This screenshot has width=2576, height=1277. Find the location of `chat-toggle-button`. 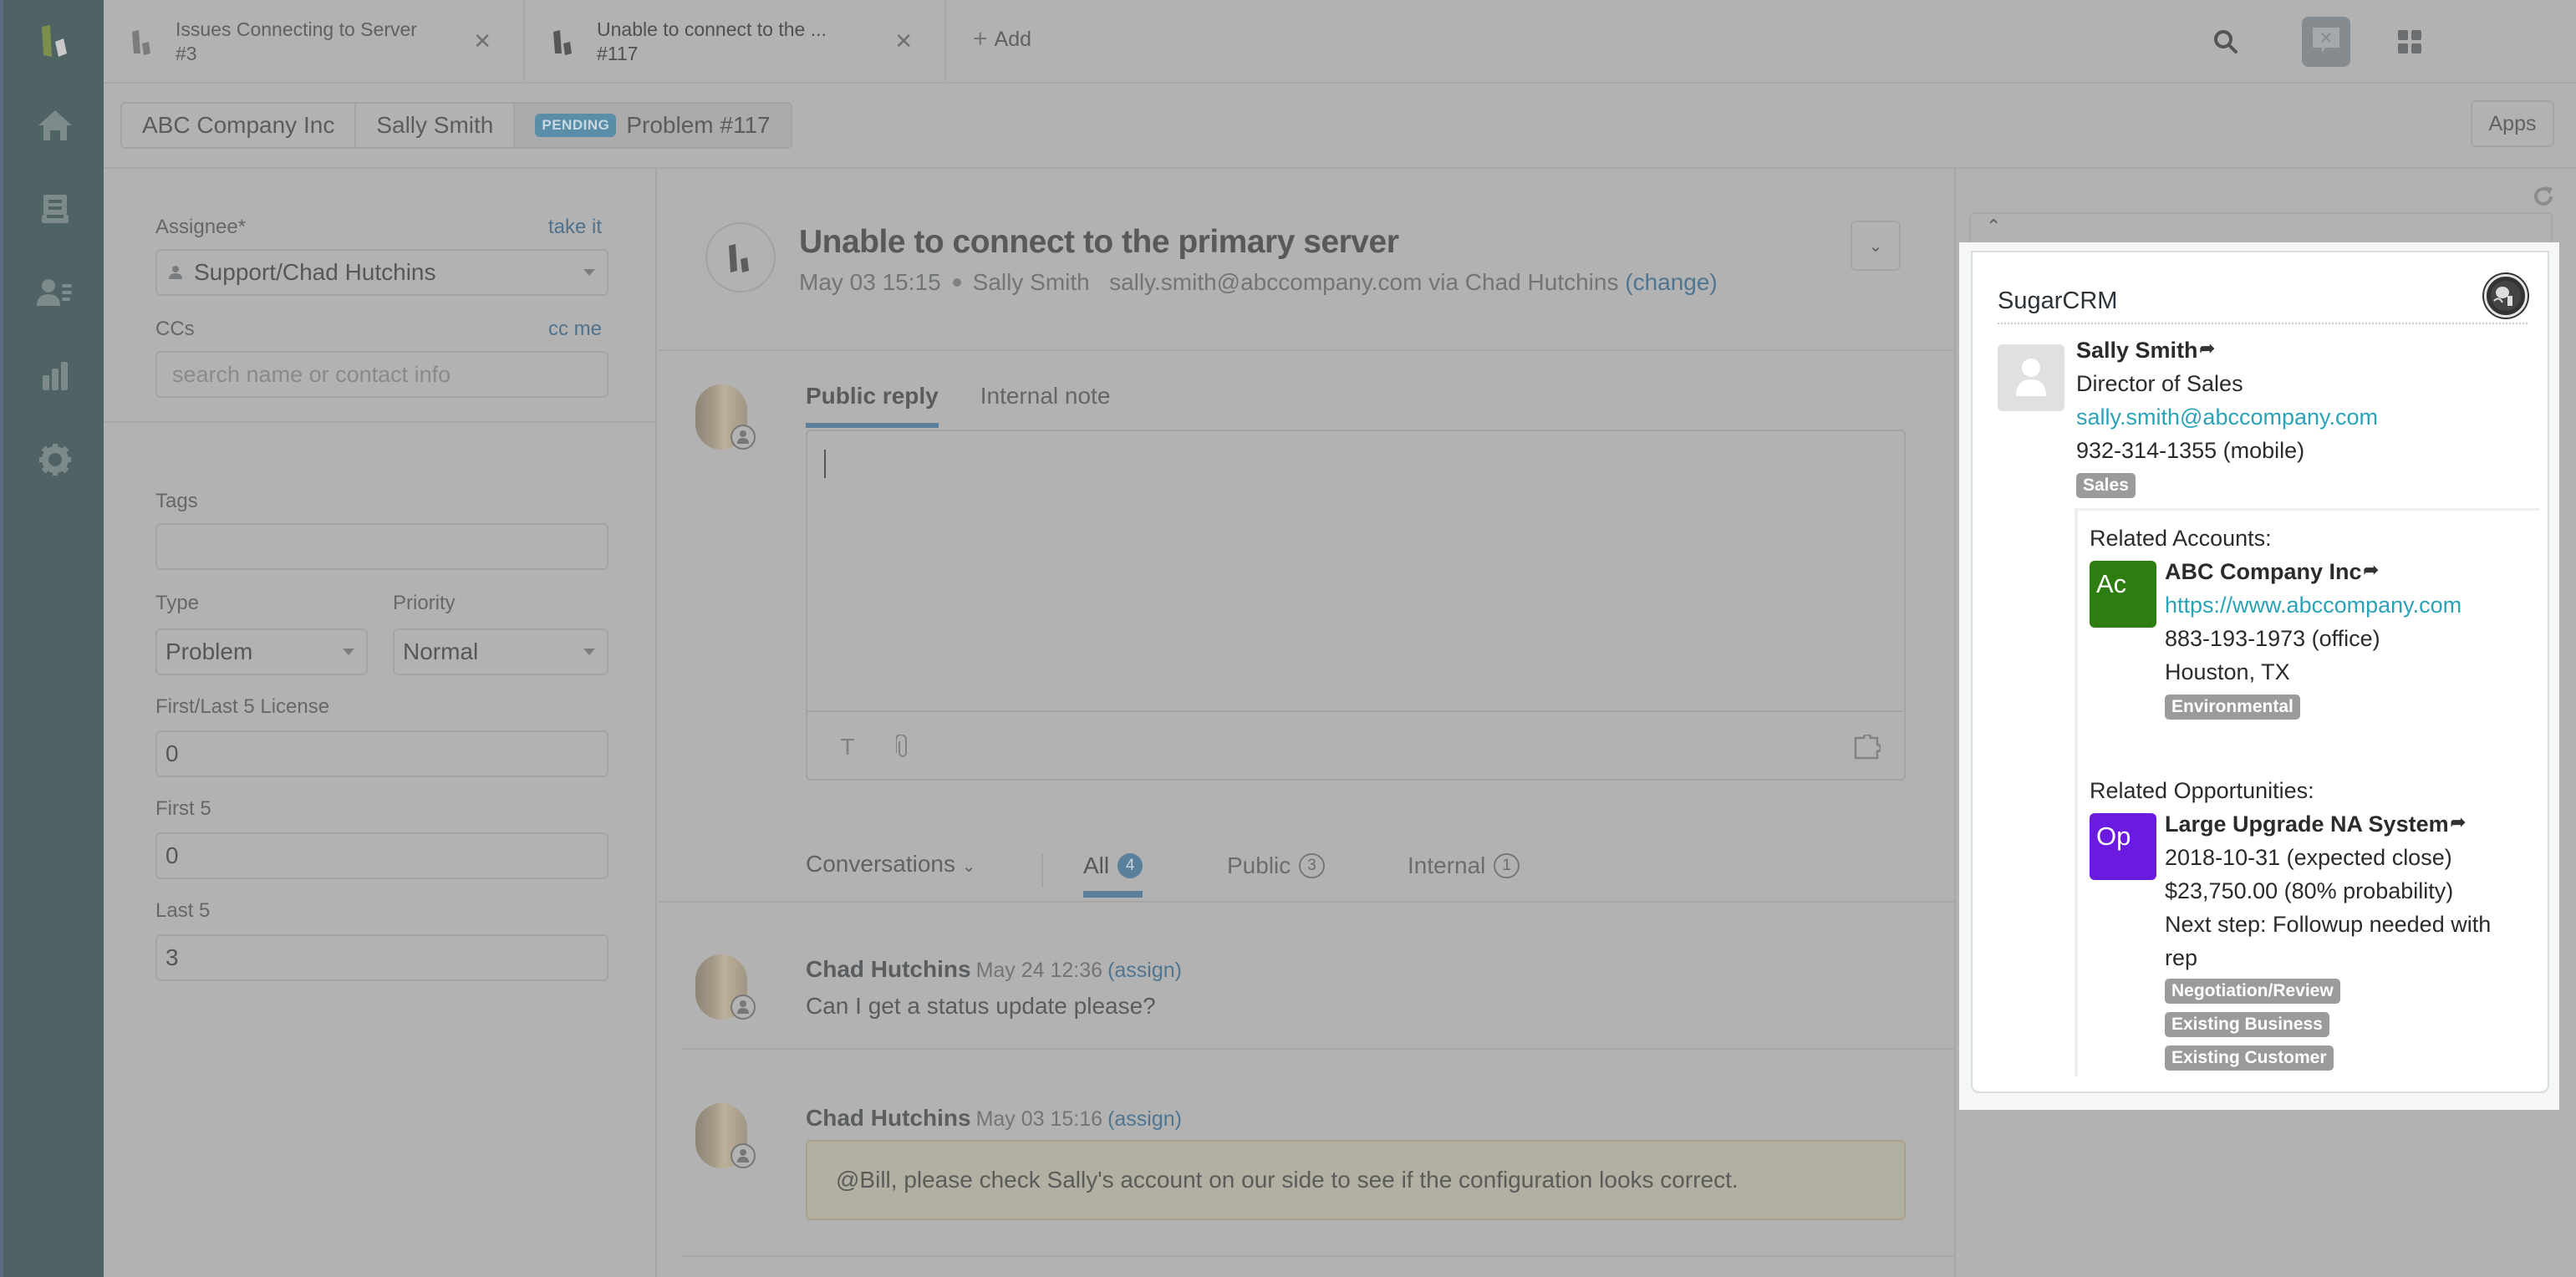

chat-toggle-button is located at coordinates (2326, 42).